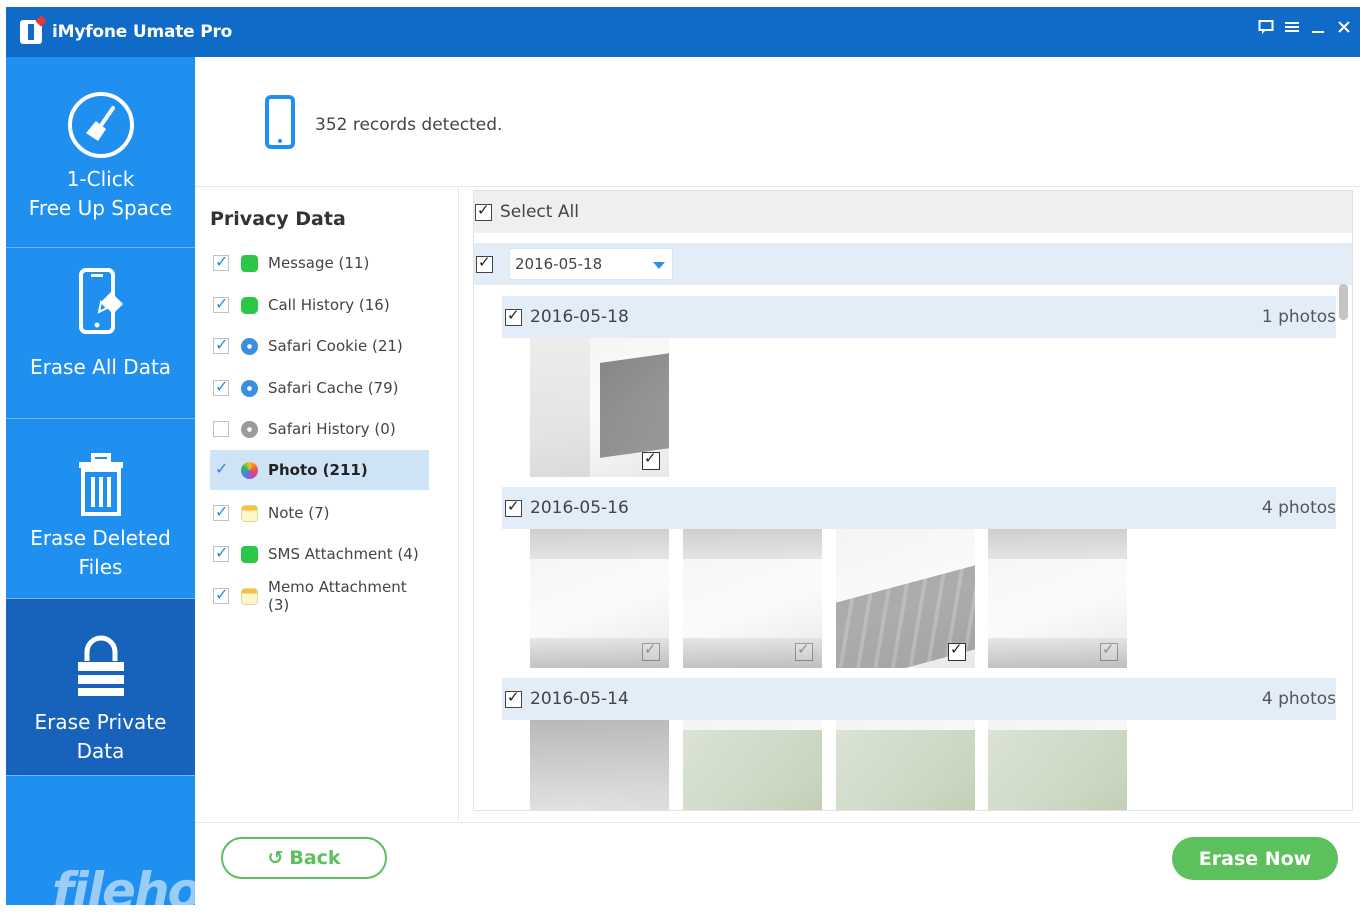 Image resolution: width=1360 pixels, height=920 pixels. I want to click on chevron-down-icon, so click(659, 265).